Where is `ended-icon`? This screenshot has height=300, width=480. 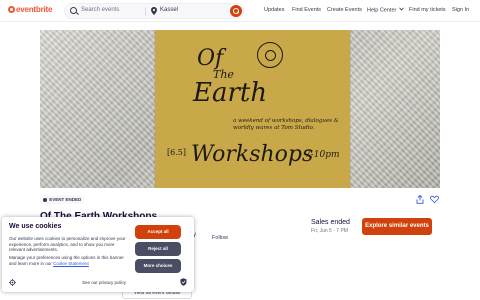
ended-icon is located at coordinates (45, 199).